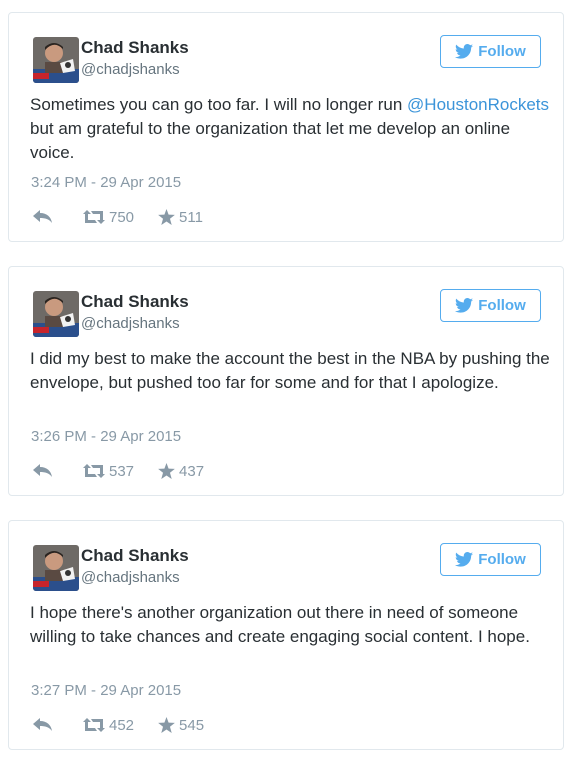  What do you see at coordinates (108, 471) in the screenshot?
I see `retweet-button: 537` at bounding box center [108, 471].